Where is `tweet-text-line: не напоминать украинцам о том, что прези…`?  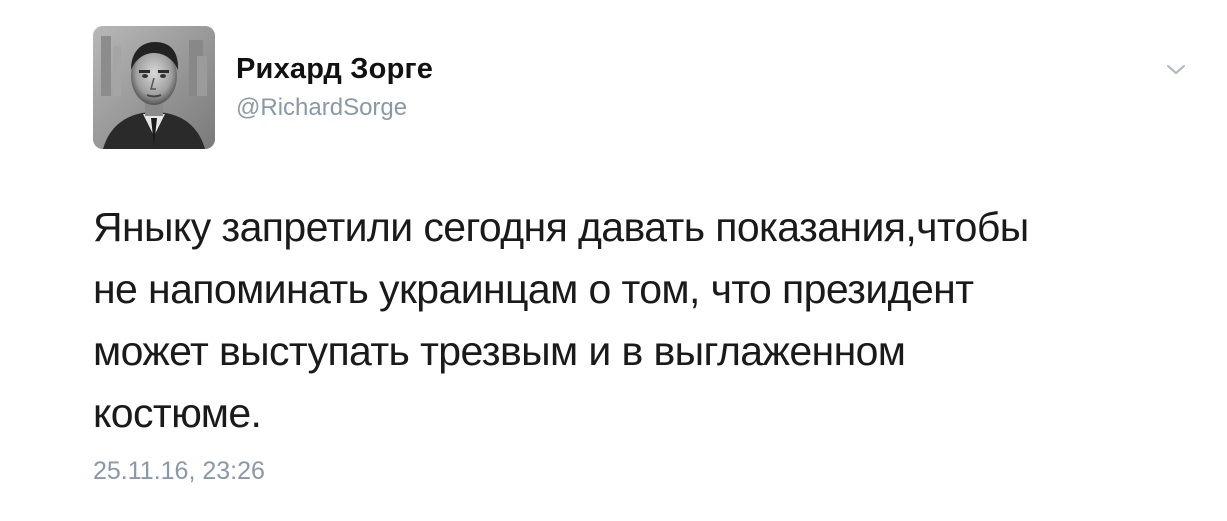
tweet-text-line: не напоминать украинцам о том, что прези… is located at coordinates (533, 289).